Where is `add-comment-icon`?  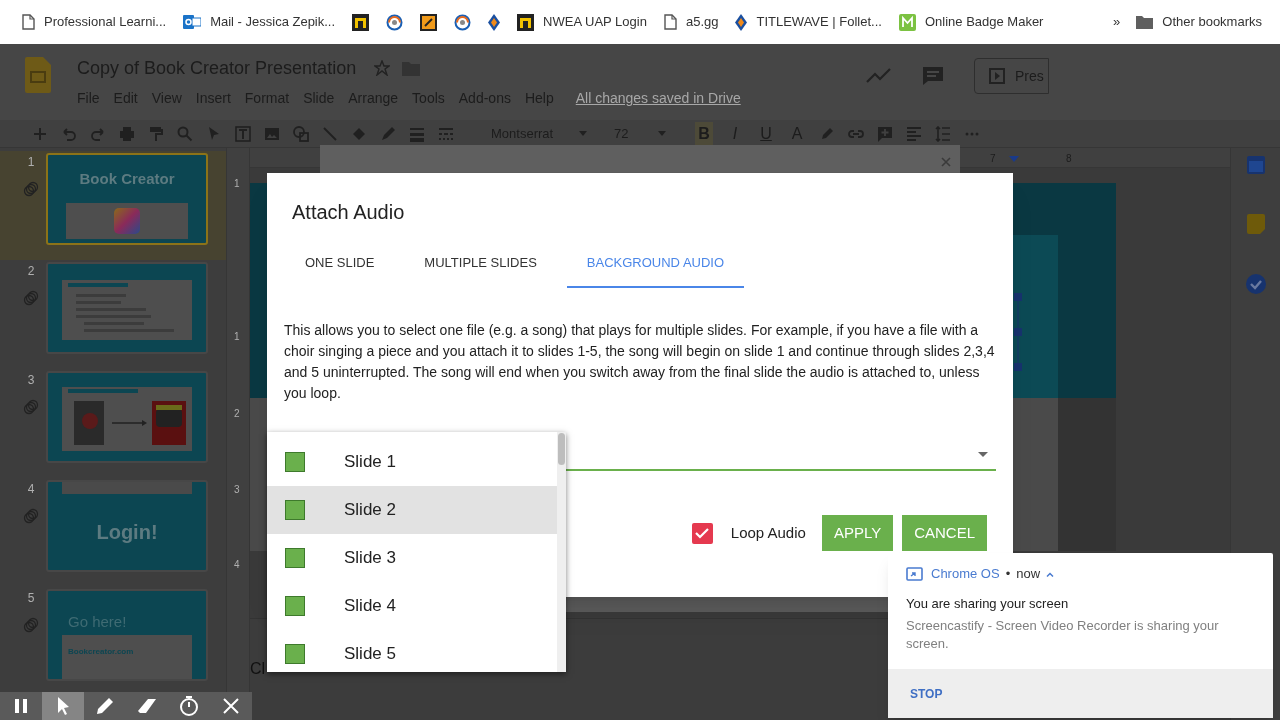
add-comment-icon is located at coordinates (885, 133).